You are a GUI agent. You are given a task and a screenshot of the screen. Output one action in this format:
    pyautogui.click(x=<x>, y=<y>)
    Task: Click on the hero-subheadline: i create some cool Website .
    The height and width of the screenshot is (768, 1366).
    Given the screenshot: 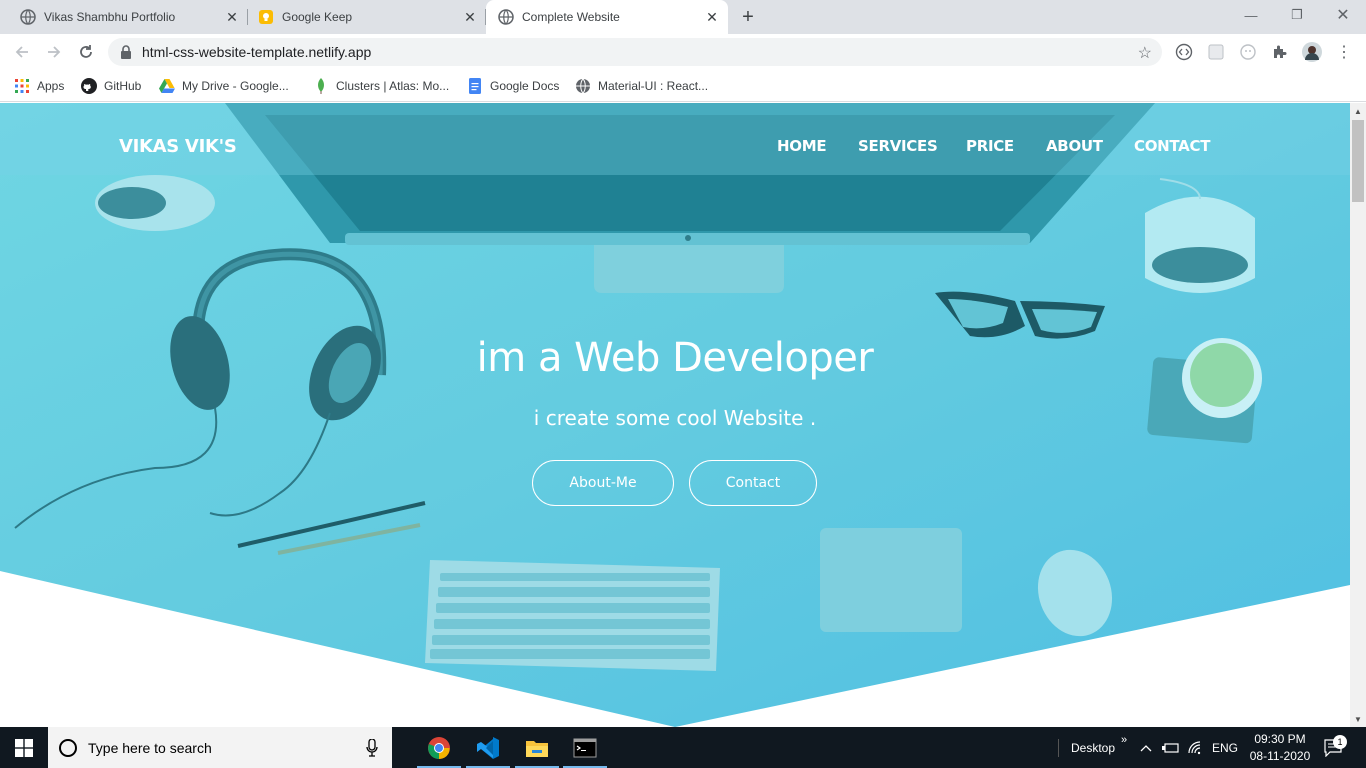 What is the action you would take?
    pyautogui.click(x=675, y=418)
    